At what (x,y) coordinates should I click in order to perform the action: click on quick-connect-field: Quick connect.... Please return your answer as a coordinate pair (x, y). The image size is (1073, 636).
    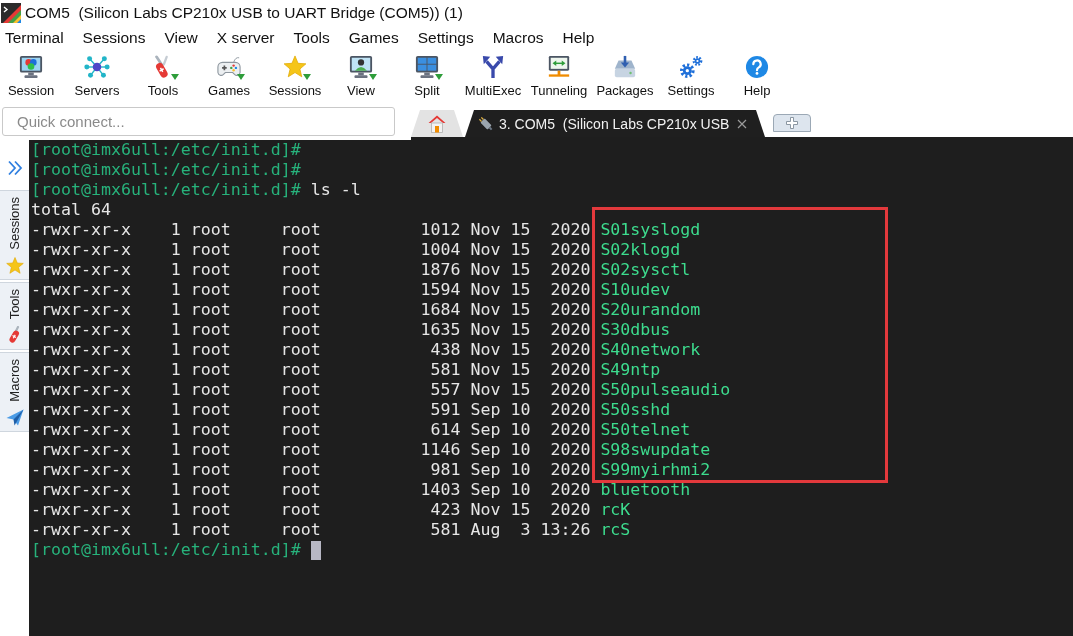
    Looking at the image, I should click on (198, 121).